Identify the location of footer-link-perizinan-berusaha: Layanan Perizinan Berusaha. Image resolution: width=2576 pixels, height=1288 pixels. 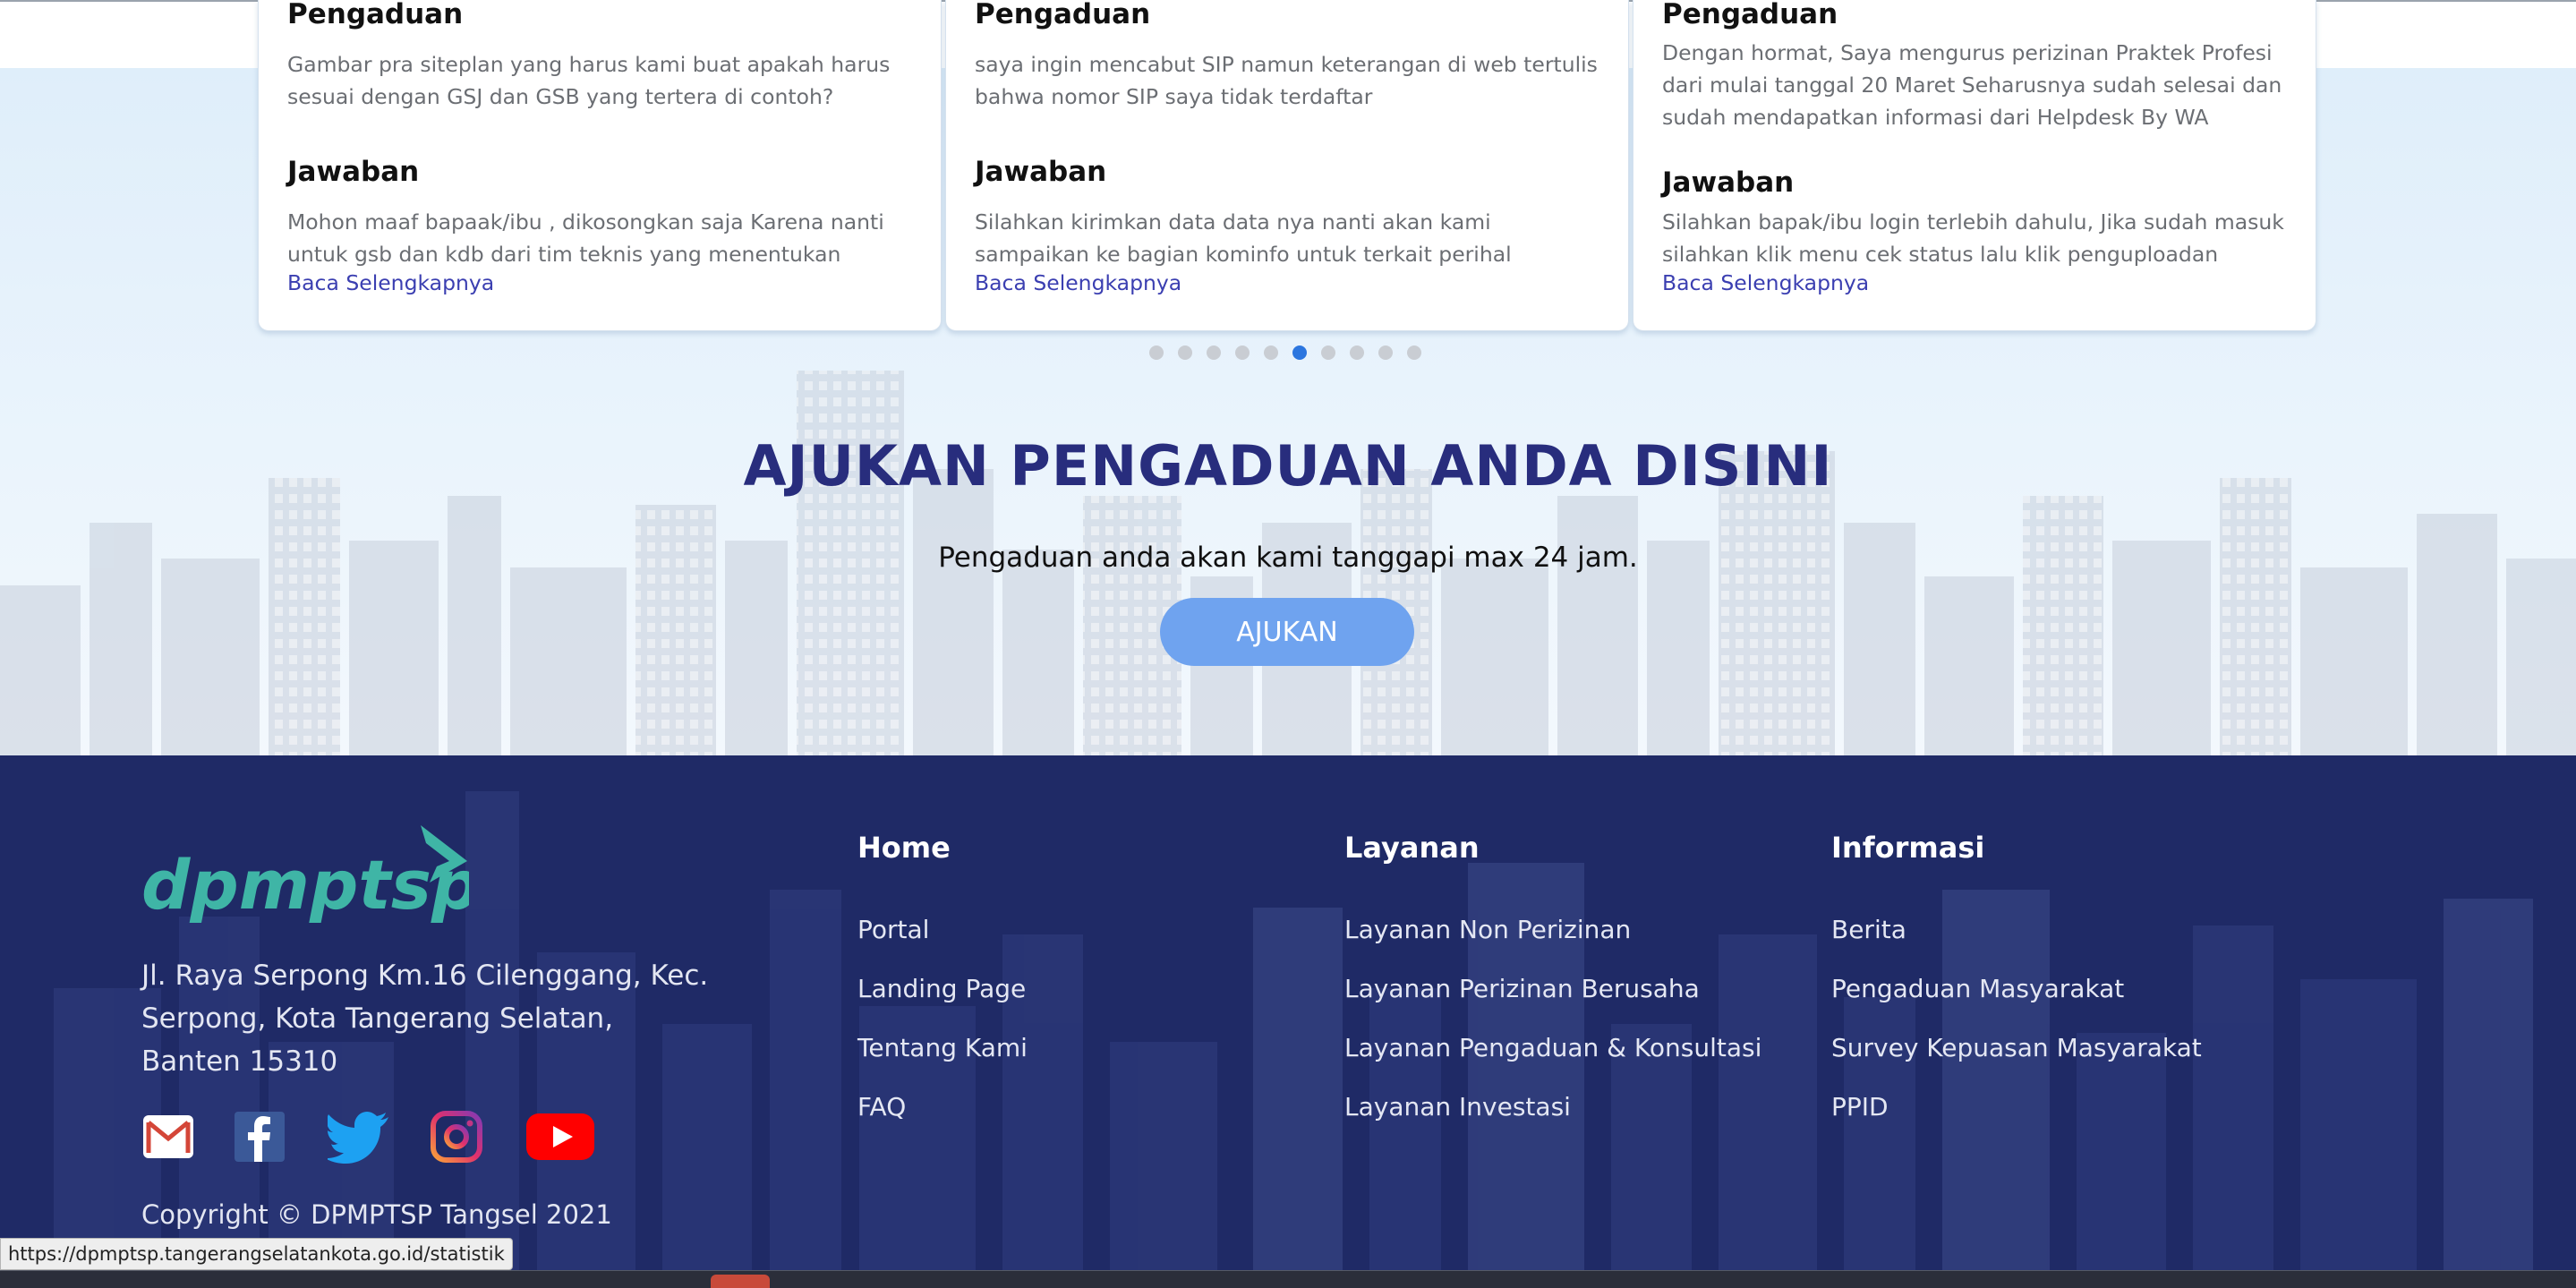
(1522, 988).